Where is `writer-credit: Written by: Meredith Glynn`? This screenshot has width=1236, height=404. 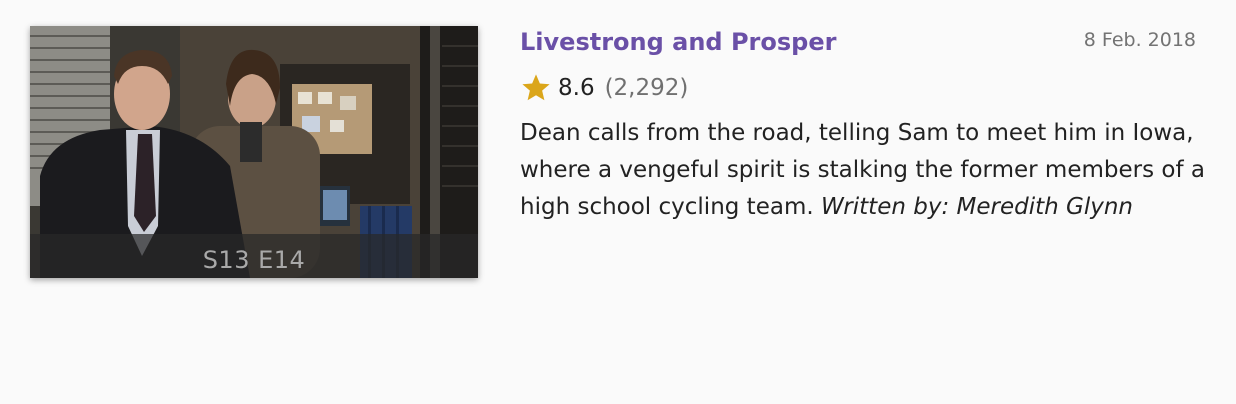
writer-credit: Written by: Meredith Glynn is located at coordinates (977, 207).